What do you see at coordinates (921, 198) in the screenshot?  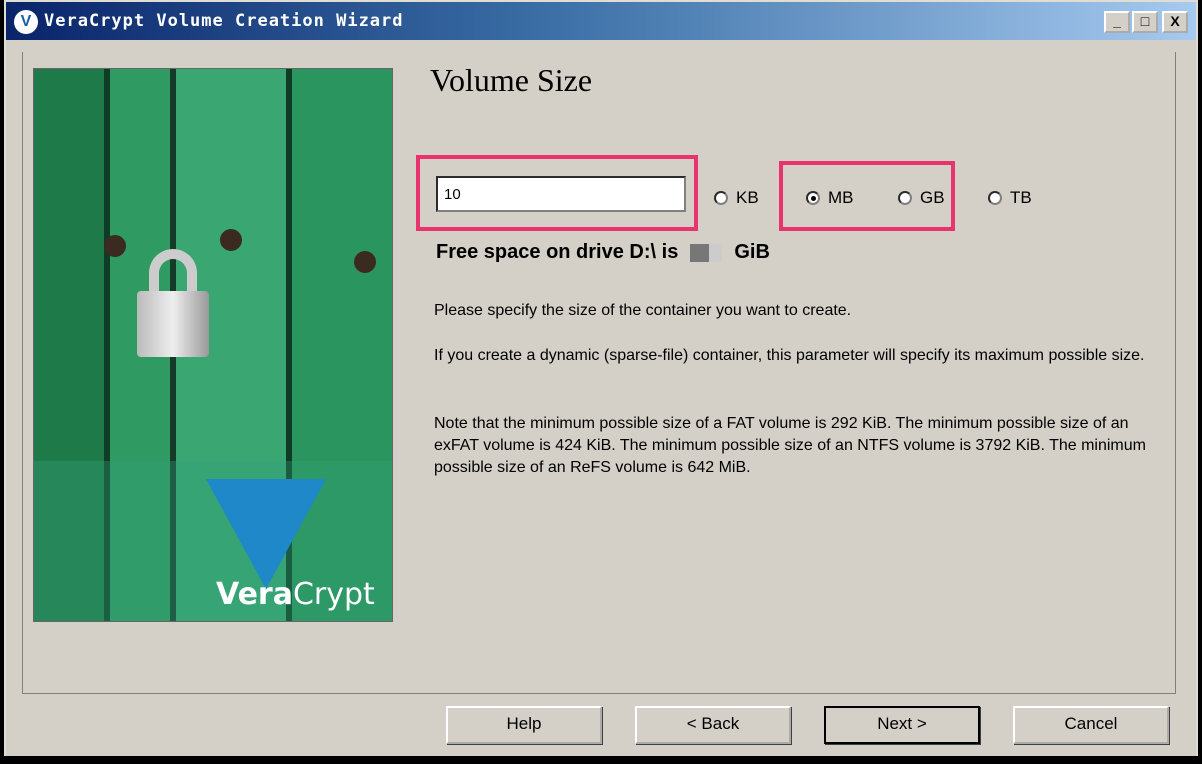 I see `unit-radio-gb: GB` at bounding box center [921, 198].